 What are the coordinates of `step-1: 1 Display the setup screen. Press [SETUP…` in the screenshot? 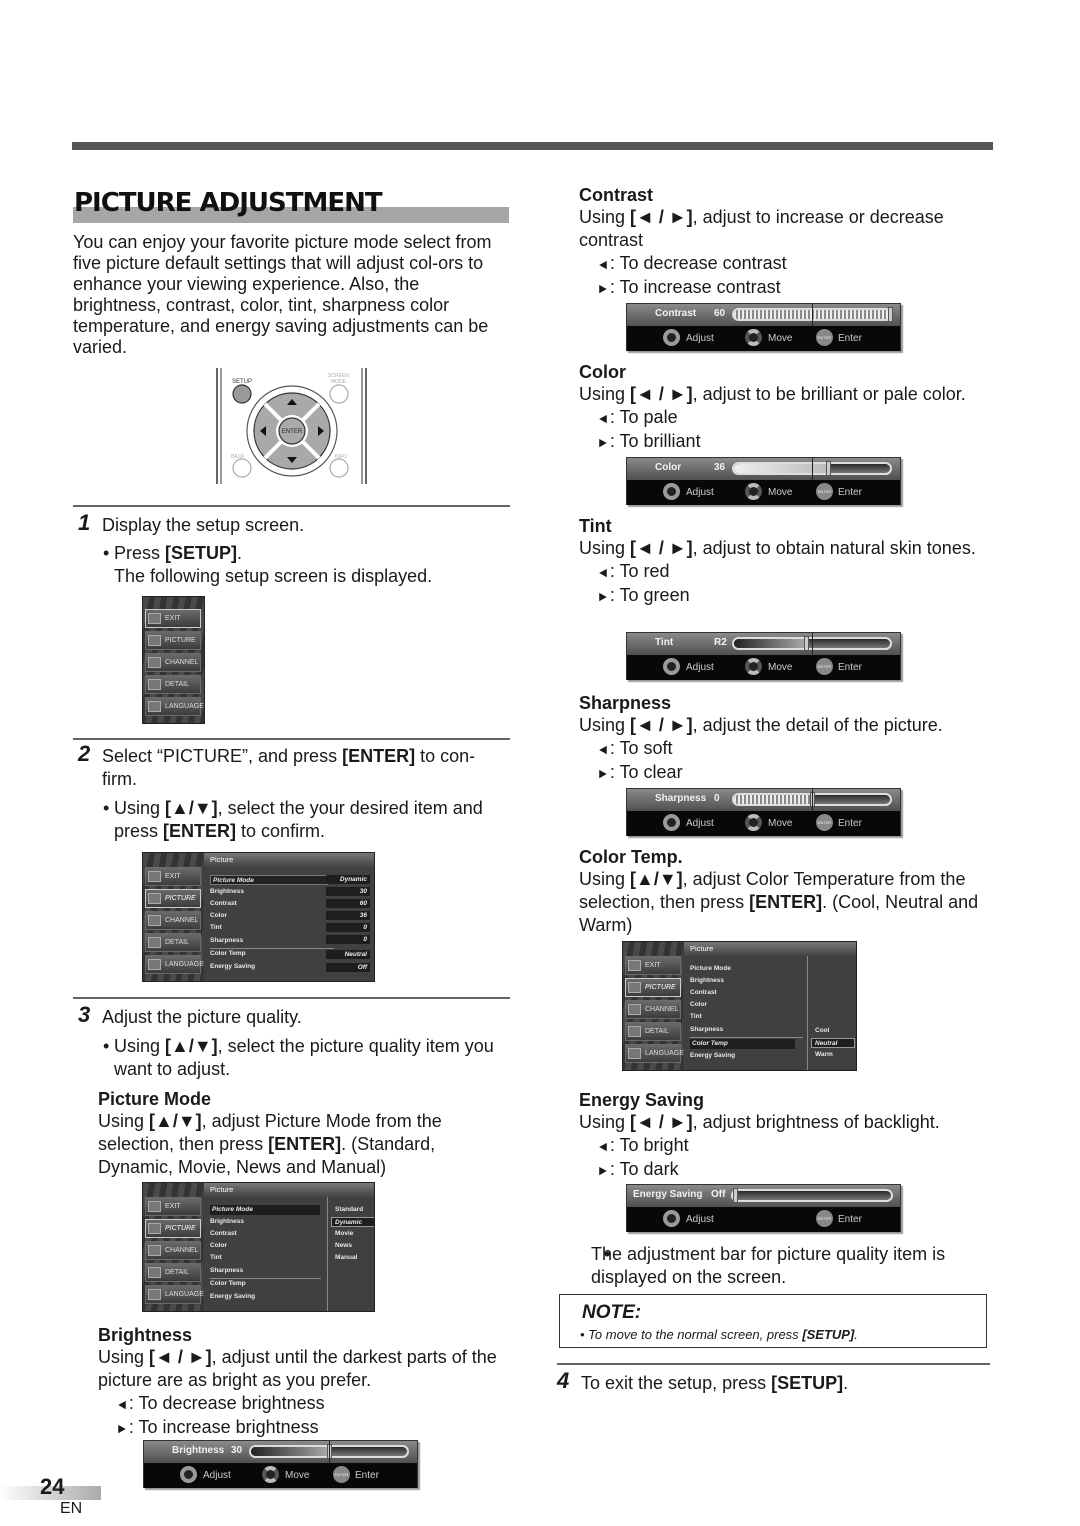 It's located at (293, 549).